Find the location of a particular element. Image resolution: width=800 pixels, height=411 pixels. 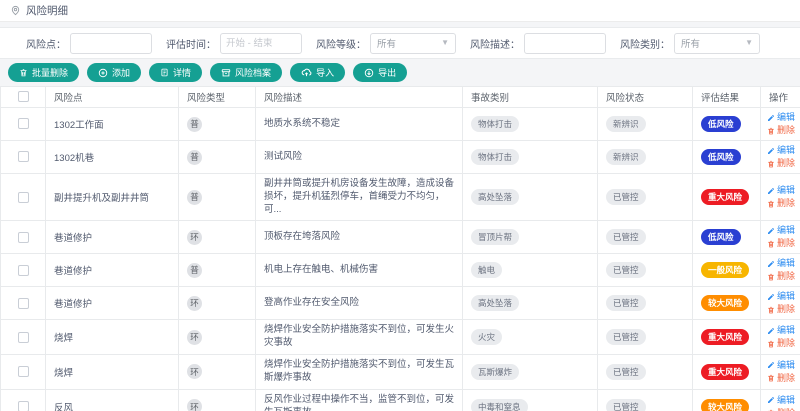

table-row: 1302工作面 普 地质水系统不稳定 物体打击 新辨识 低风险 编辑 删除 is located at coordinates (400, 124).